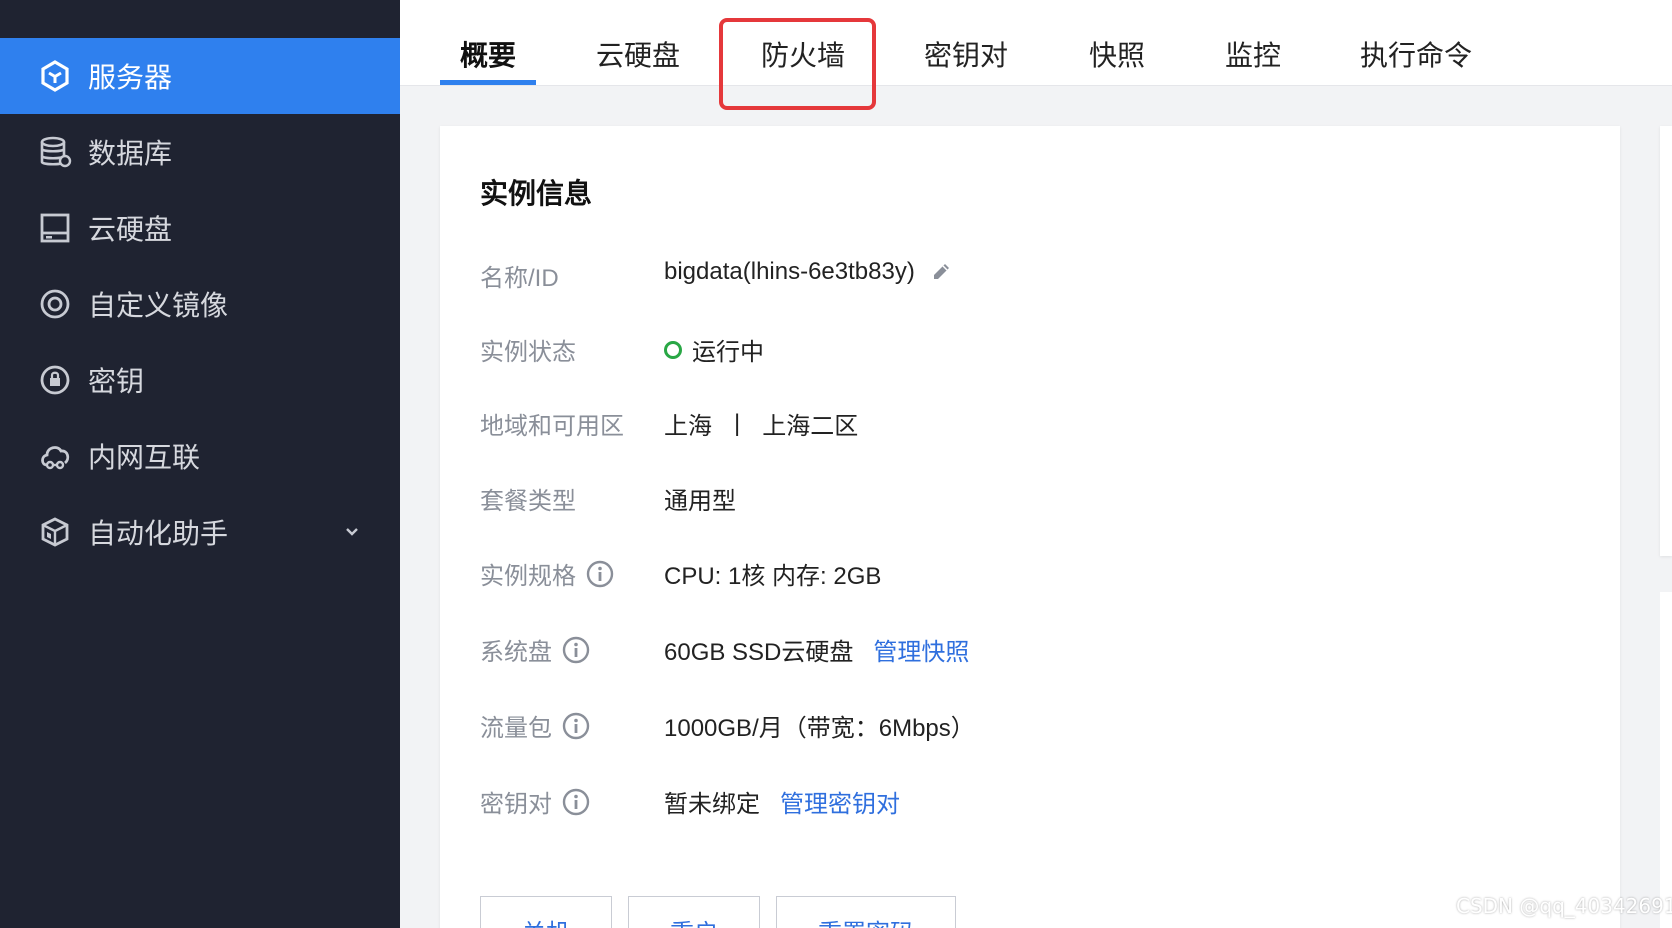 The image size is (1672, 928). I want to click on sidebar-item-intranet: 内网互联, so click(200, 456).